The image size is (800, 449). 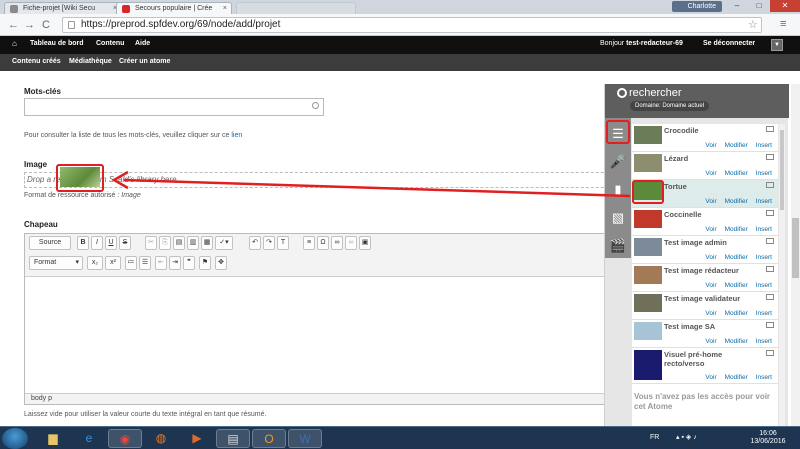 I want to click on start-button, so click(x=15, y=438).